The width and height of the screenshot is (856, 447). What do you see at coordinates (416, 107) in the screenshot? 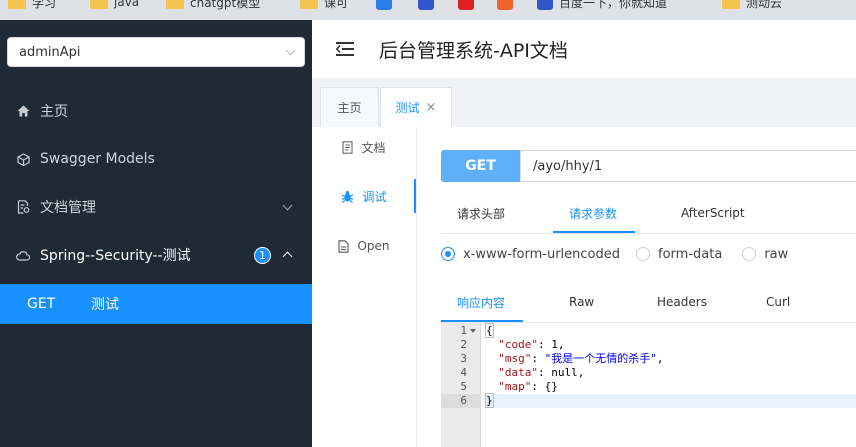
I see `tab-test: 测试 ×` at bounding box center [416, 107].